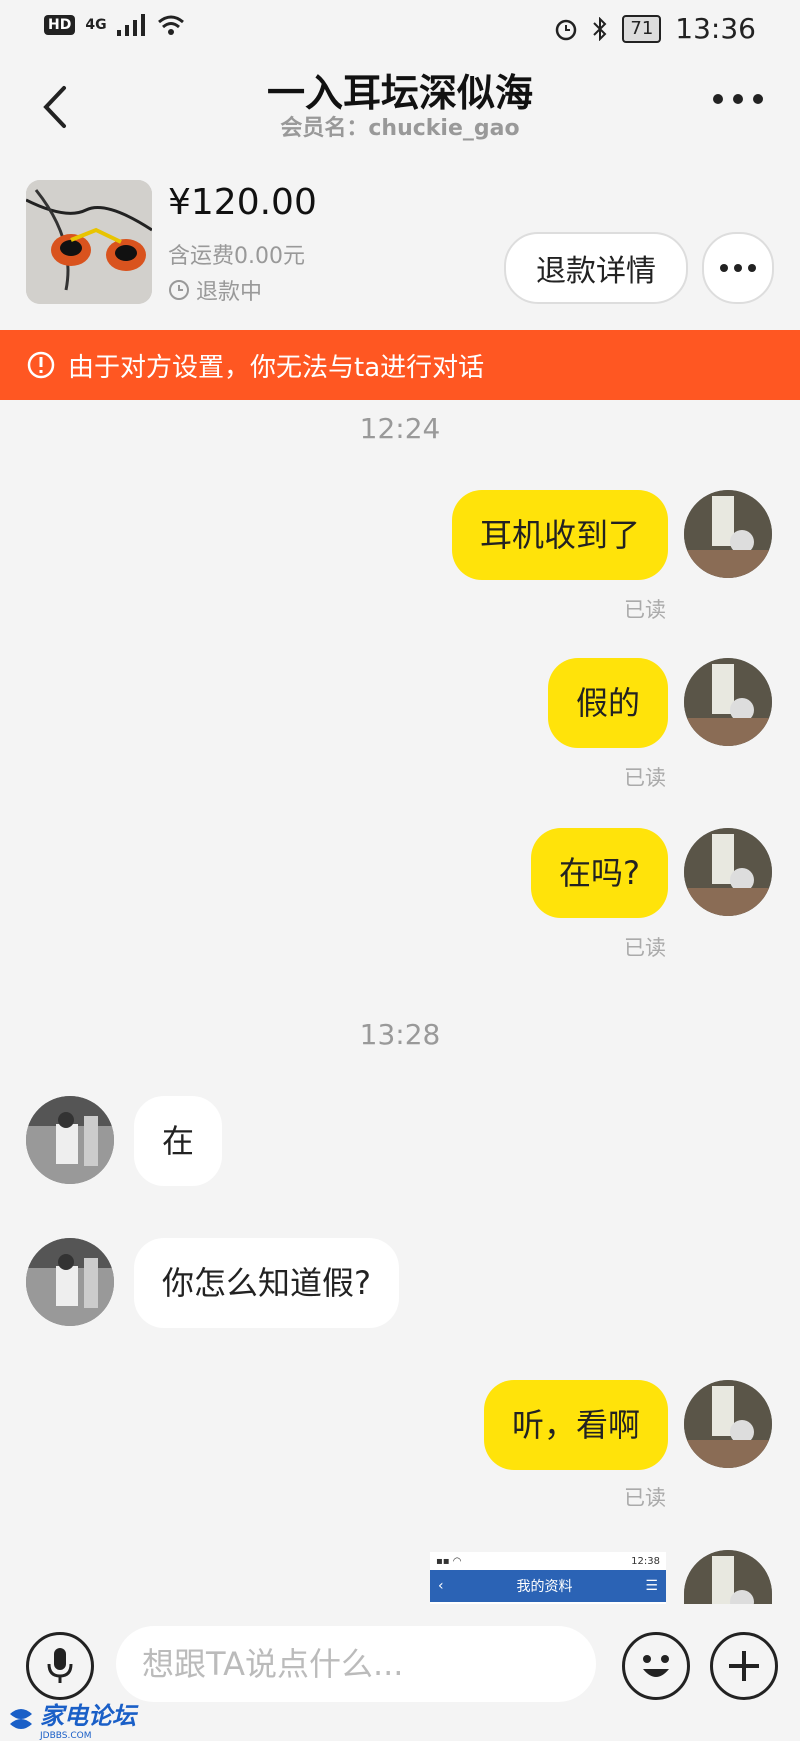  I want to click on alarm-icon, so click(566, 29).